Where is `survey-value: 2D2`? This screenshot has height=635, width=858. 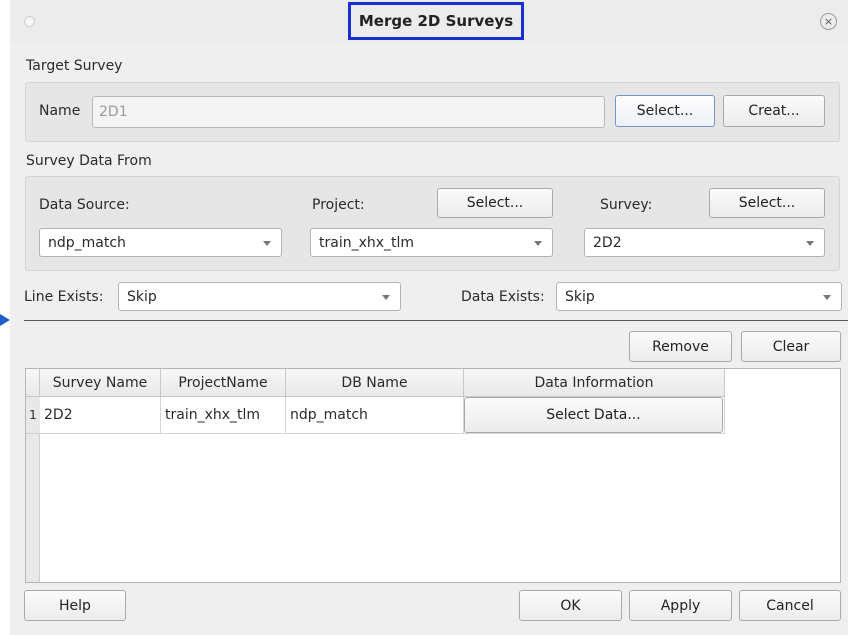 survey-value: 2D2 is located at coordinates (607, 242).